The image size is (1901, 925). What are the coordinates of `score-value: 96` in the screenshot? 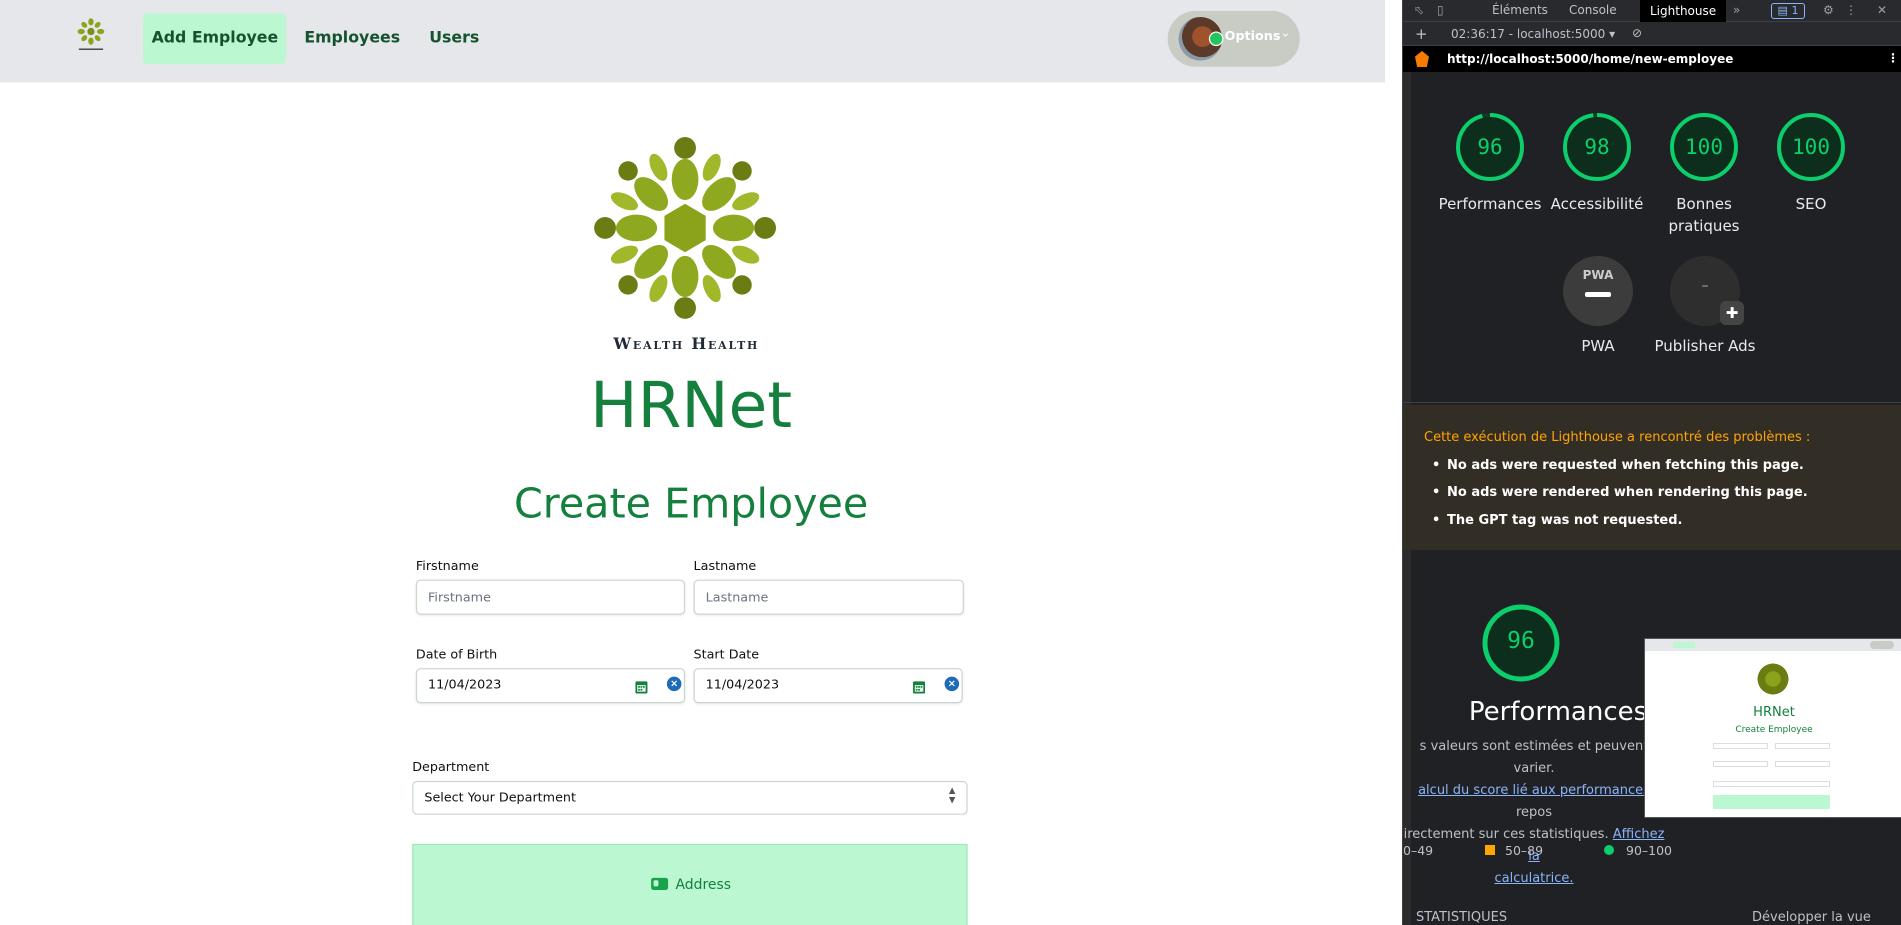 It's located at (1490, 147).